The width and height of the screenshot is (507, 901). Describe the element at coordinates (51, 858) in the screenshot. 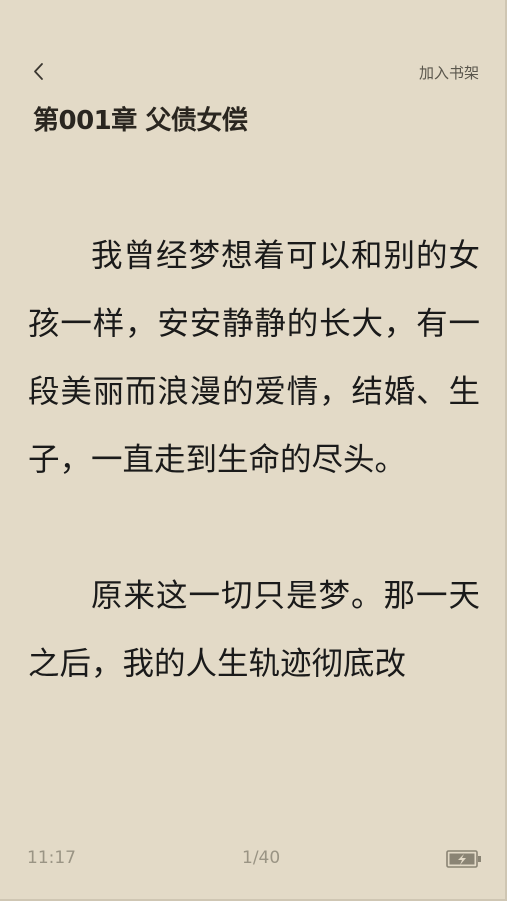

I see `clock-time: 11:17` at that location.